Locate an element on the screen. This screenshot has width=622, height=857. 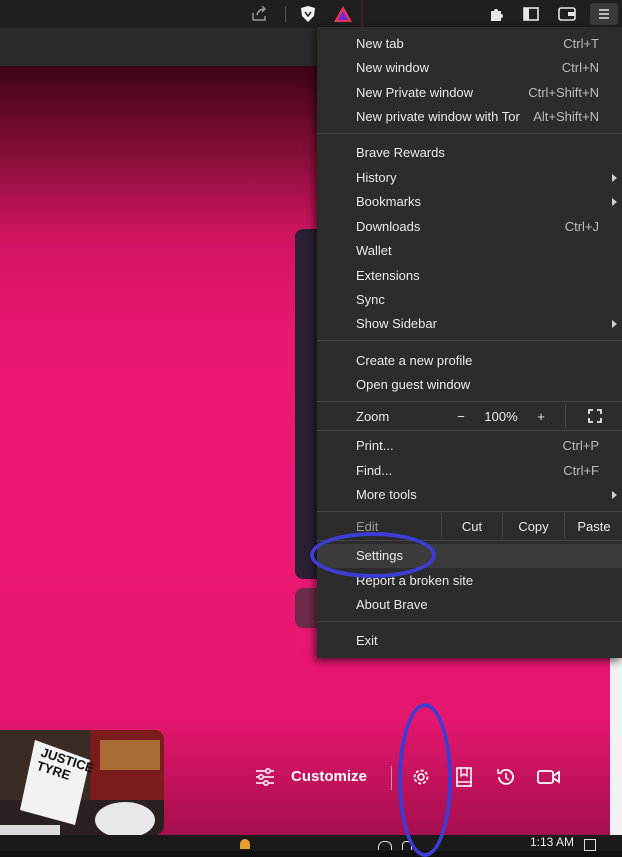
customize-button: Customize is located at coordinates (329, 776).